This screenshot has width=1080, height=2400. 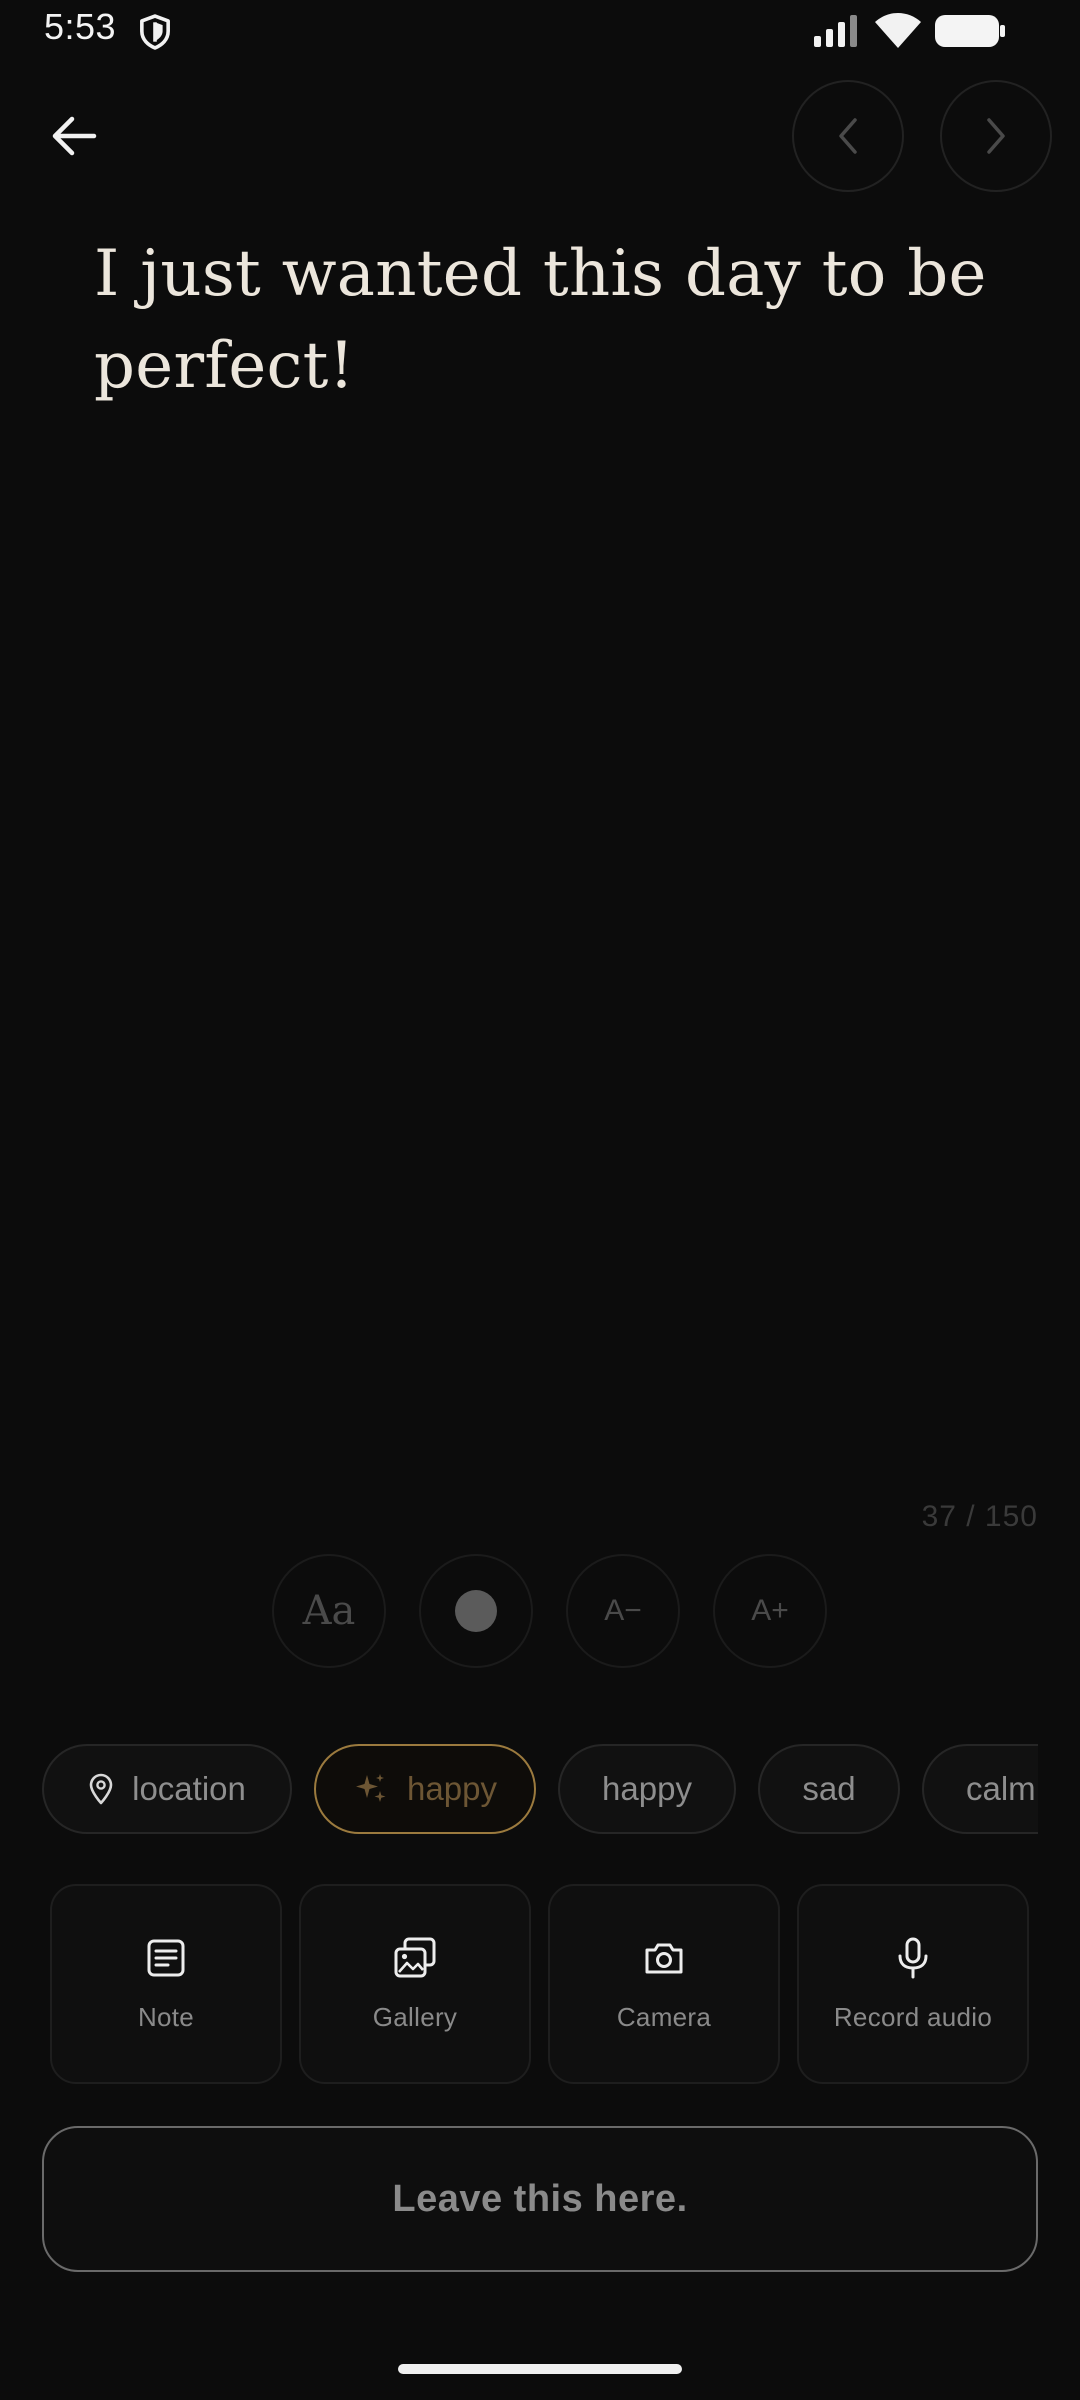 What do you see at coordinates (415, 1984) in the screenshot?
I see `add-gallery-button: Gallery` at bounding box center [415, 1984].